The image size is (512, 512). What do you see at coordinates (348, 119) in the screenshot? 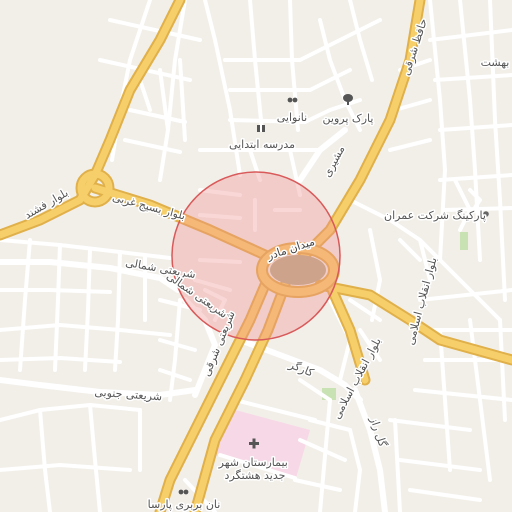
I see `poi-label: پارک پروین` at bounding box center [348, 119].